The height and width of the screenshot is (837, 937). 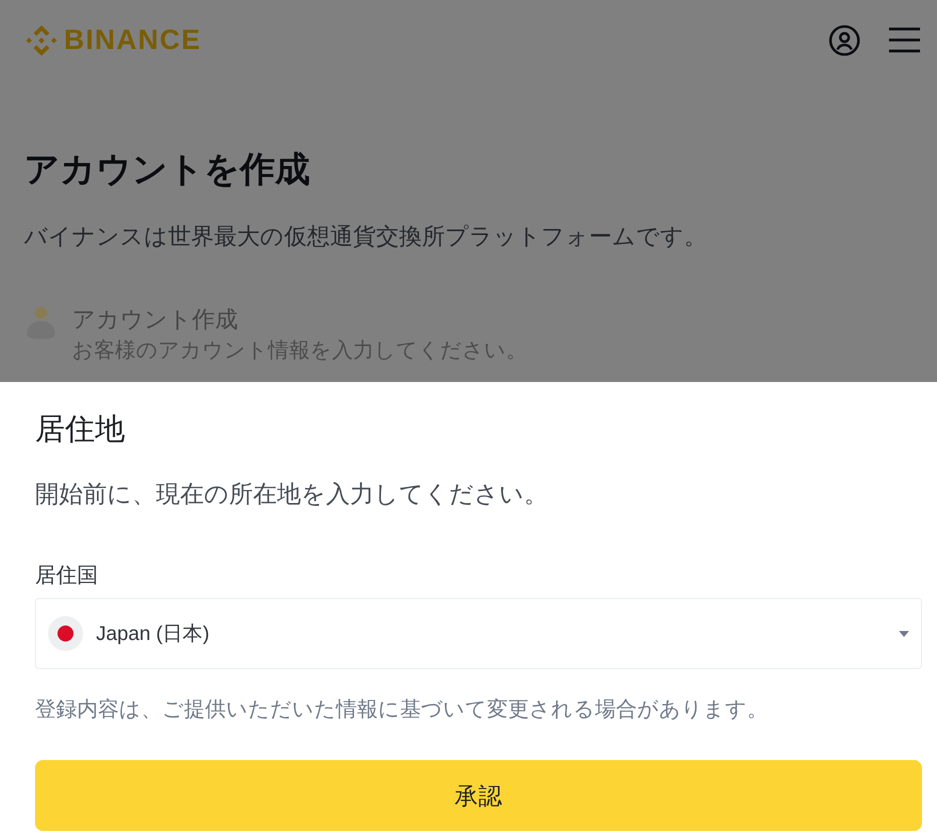 What do you see at coordinates (41, 40) in the screenshot?
I see `diamond-logo-icon` at bounding box center [41, 40].